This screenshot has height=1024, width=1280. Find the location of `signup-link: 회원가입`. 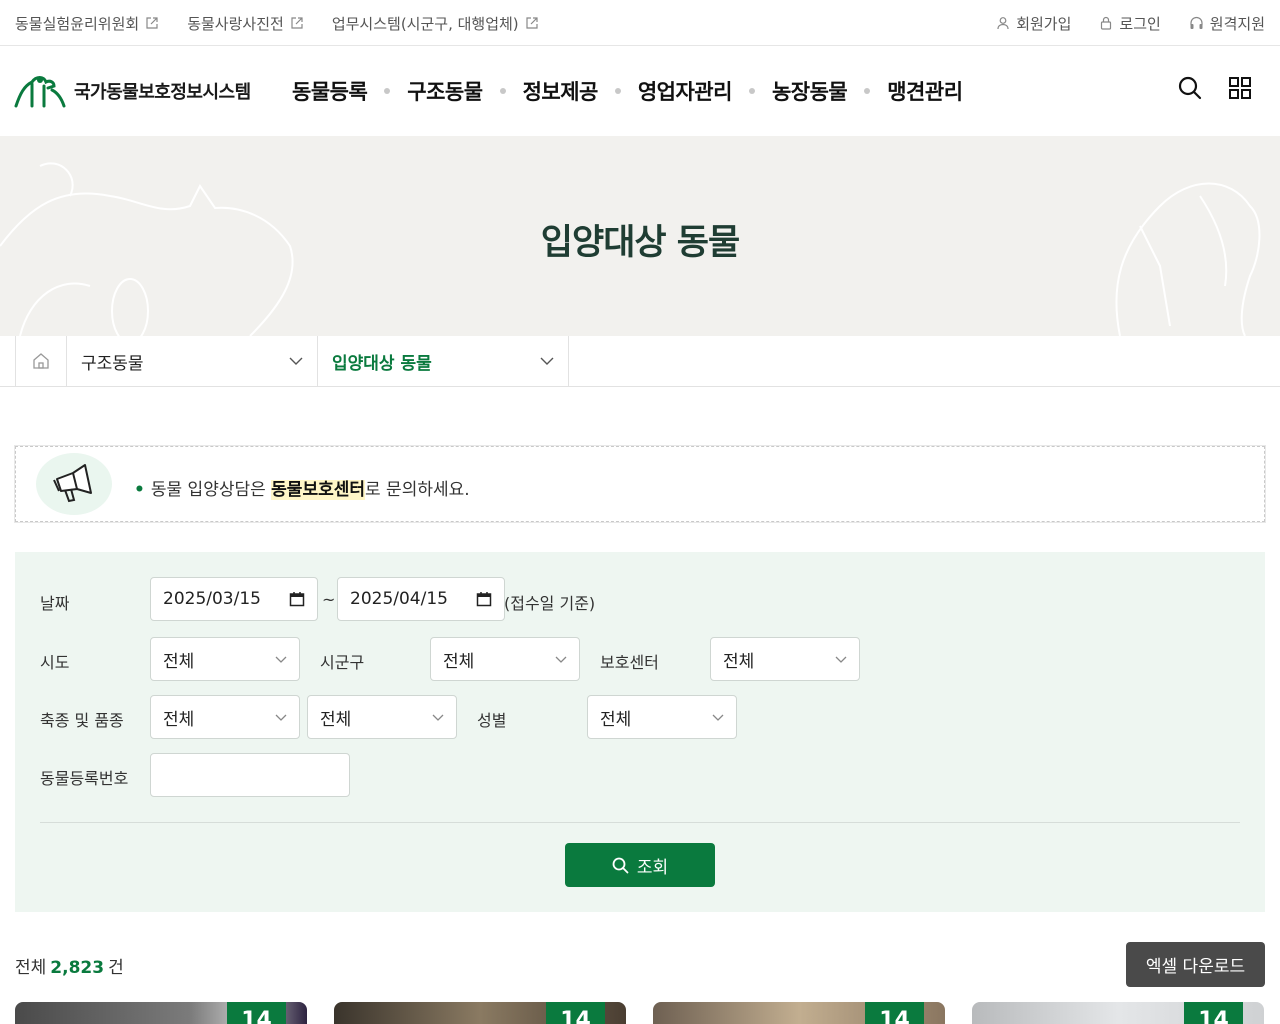

signup-link: 회원가입 is located at coordinates (1033, 23).